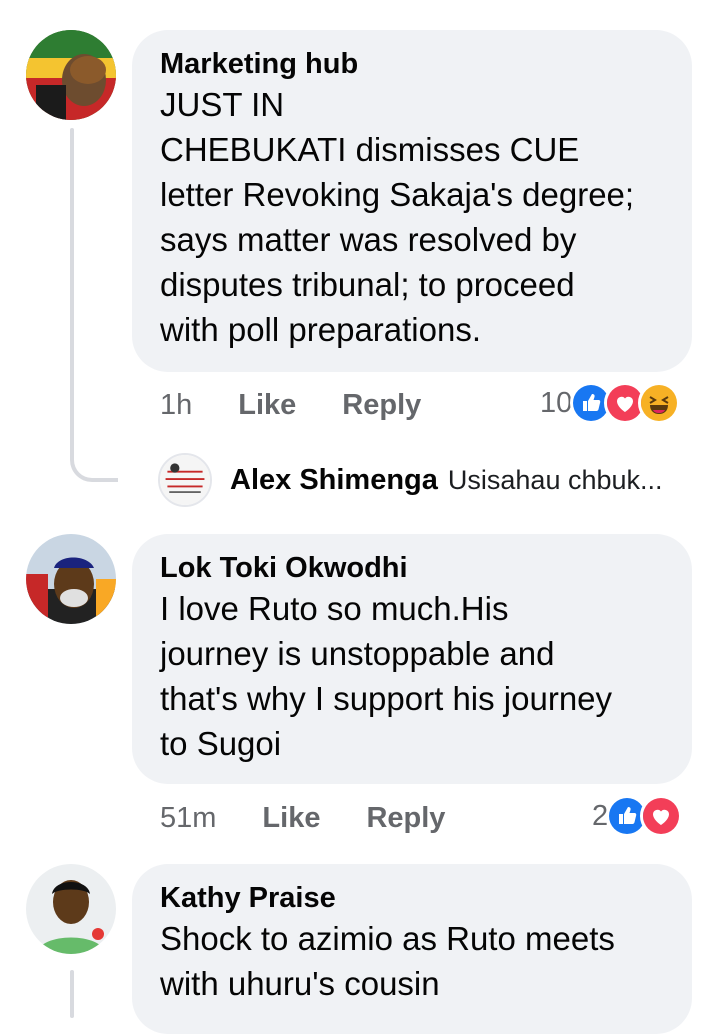 Image resolution: width=720 pixels, height=1034 pixels. I want to click on avatar-alex-shimenga, so click(185, 480).